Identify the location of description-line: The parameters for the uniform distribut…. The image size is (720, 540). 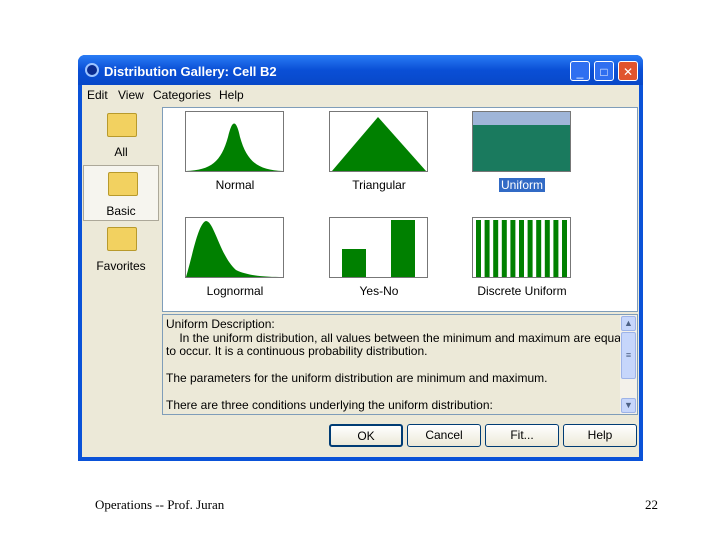
(357, 378).